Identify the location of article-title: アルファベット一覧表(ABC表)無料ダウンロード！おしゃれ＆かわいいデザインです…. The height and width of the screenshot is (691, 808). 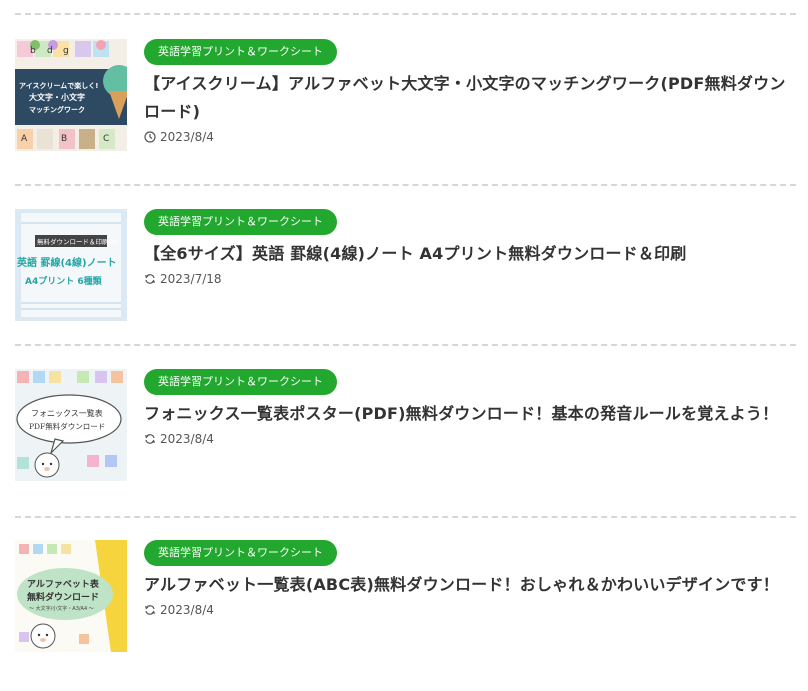
(470, 585).